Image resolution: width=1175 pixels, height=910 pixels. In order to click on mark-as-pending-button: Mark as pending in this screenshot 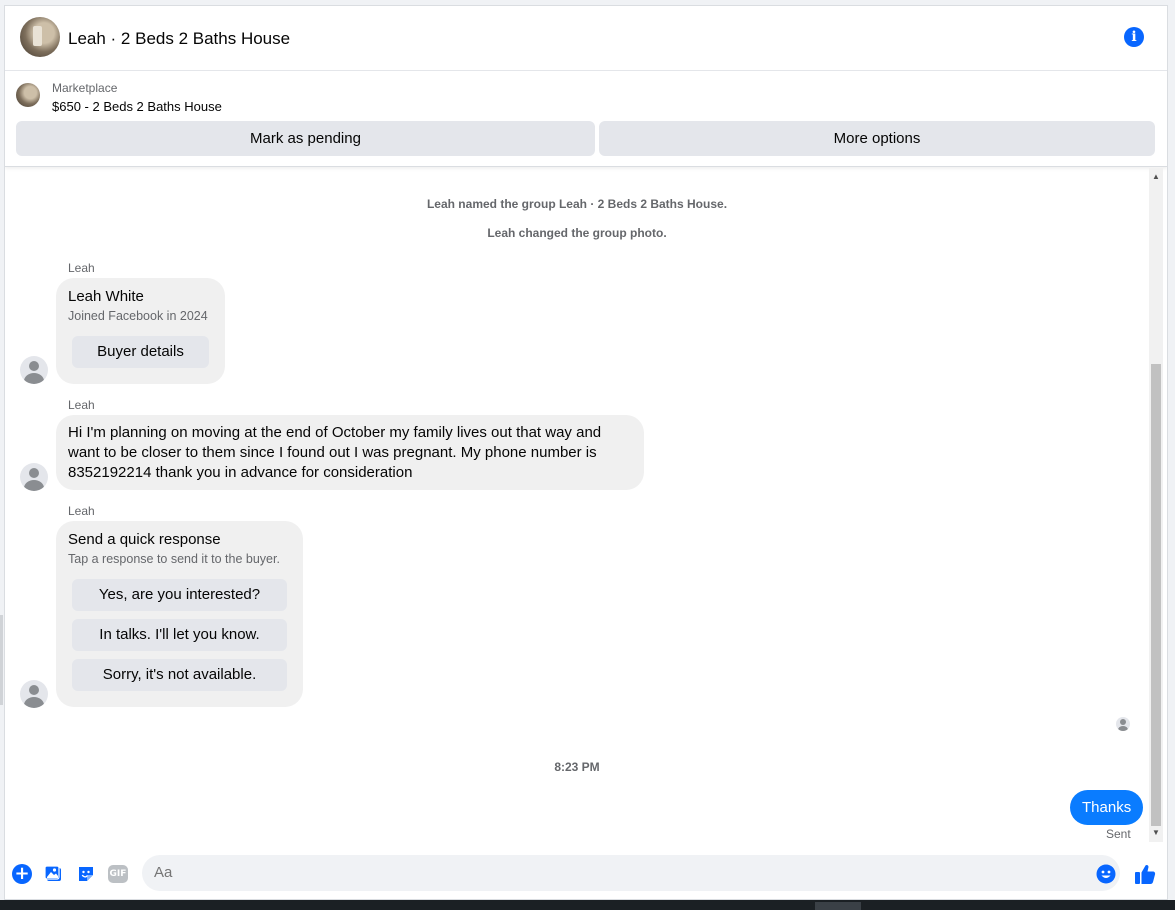, I will do `click(305, 138)`.